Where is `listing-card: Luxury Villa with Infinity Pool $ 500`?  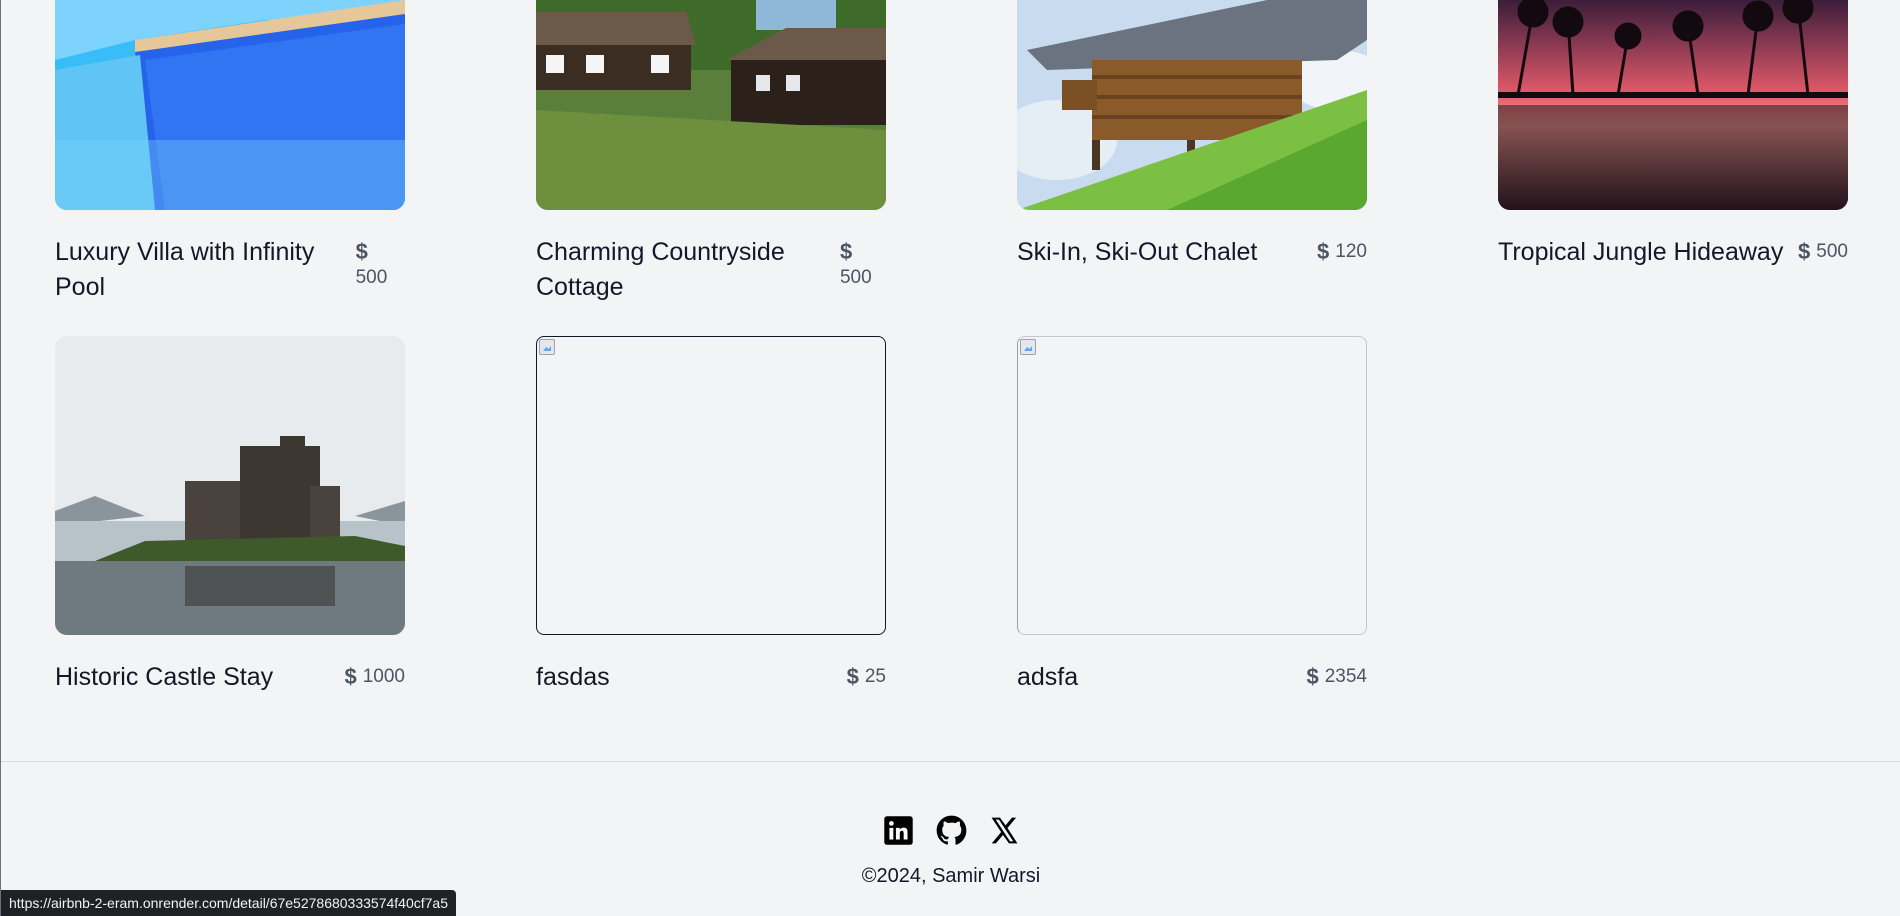
listing-card: Luxury Villa with Infinity Pool $ 500 is located at coordinates (230, 152).